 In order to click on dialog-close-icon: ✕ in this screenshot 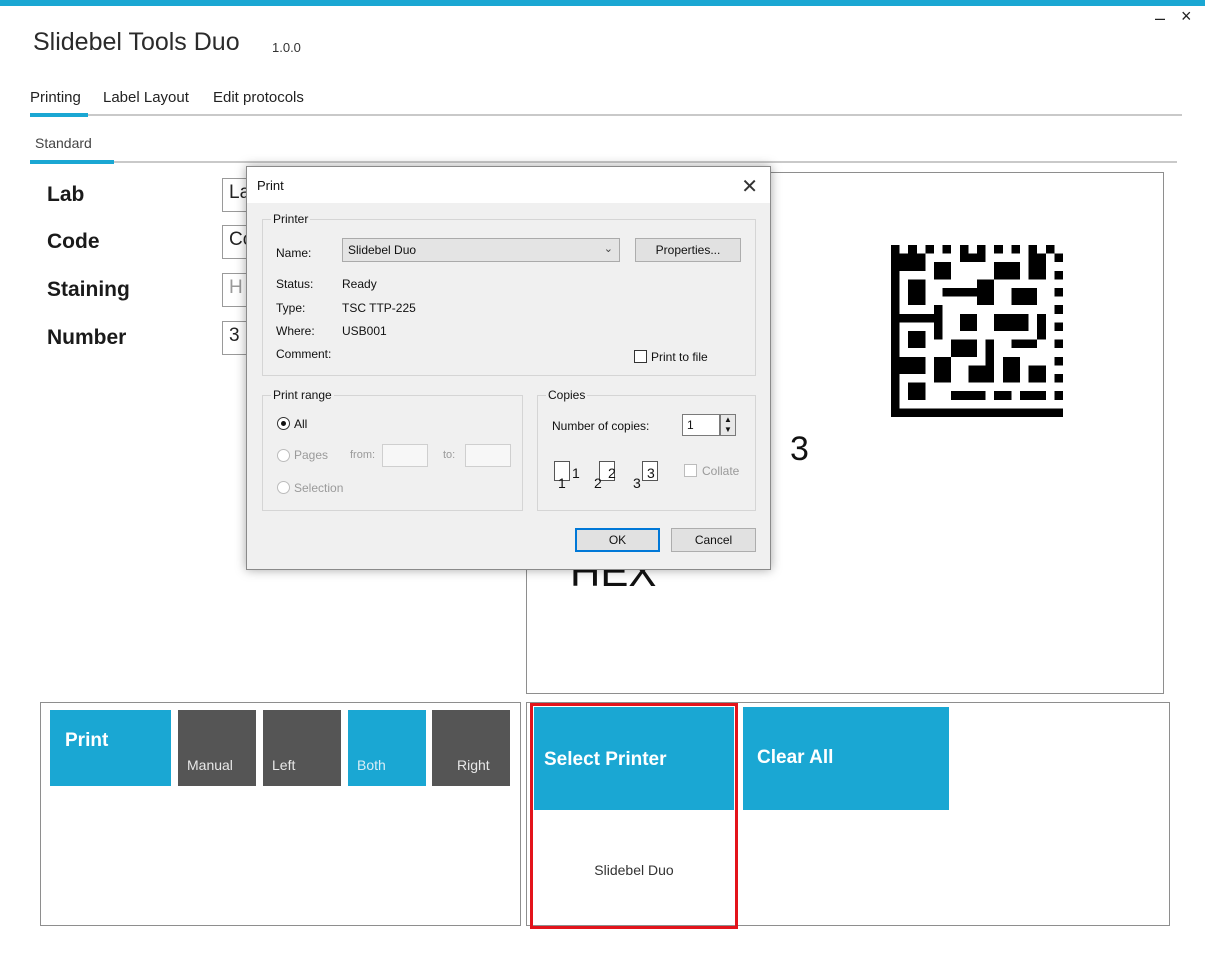, I will do `click(749, 186)`.